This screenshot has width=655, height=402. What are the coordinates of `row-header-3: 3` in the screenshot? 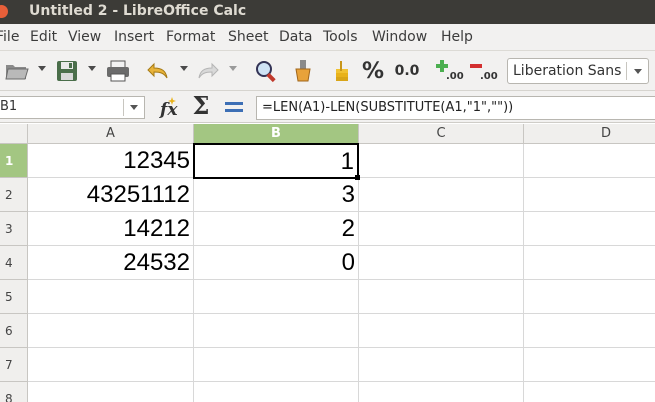 It's located at (14, 229).